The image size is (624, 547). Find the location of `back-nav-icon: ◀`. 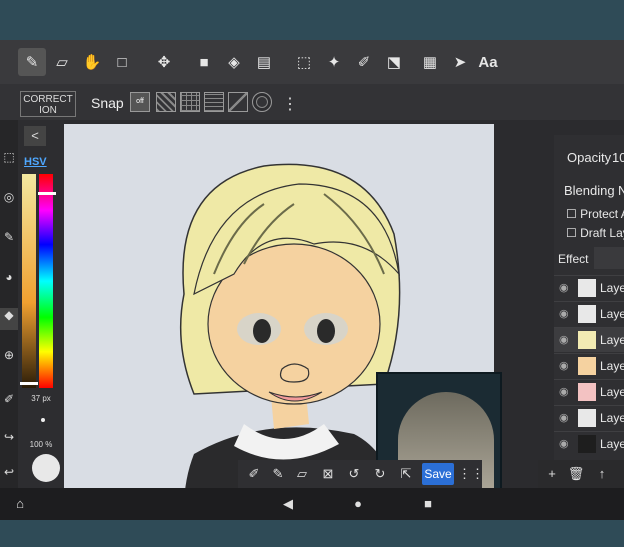

back-nav-icon: ◀ is located at coordinates (288, 504).